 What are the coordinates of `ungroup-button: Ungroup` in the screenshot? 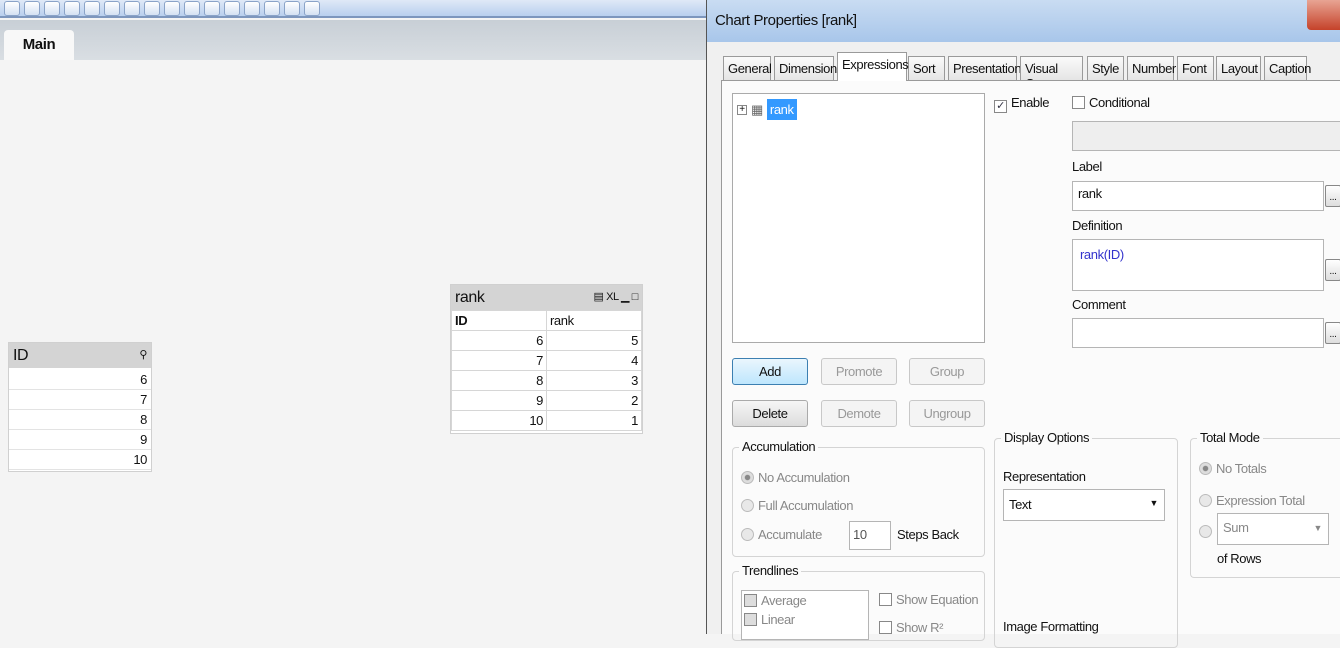 It's located at (947, 413).